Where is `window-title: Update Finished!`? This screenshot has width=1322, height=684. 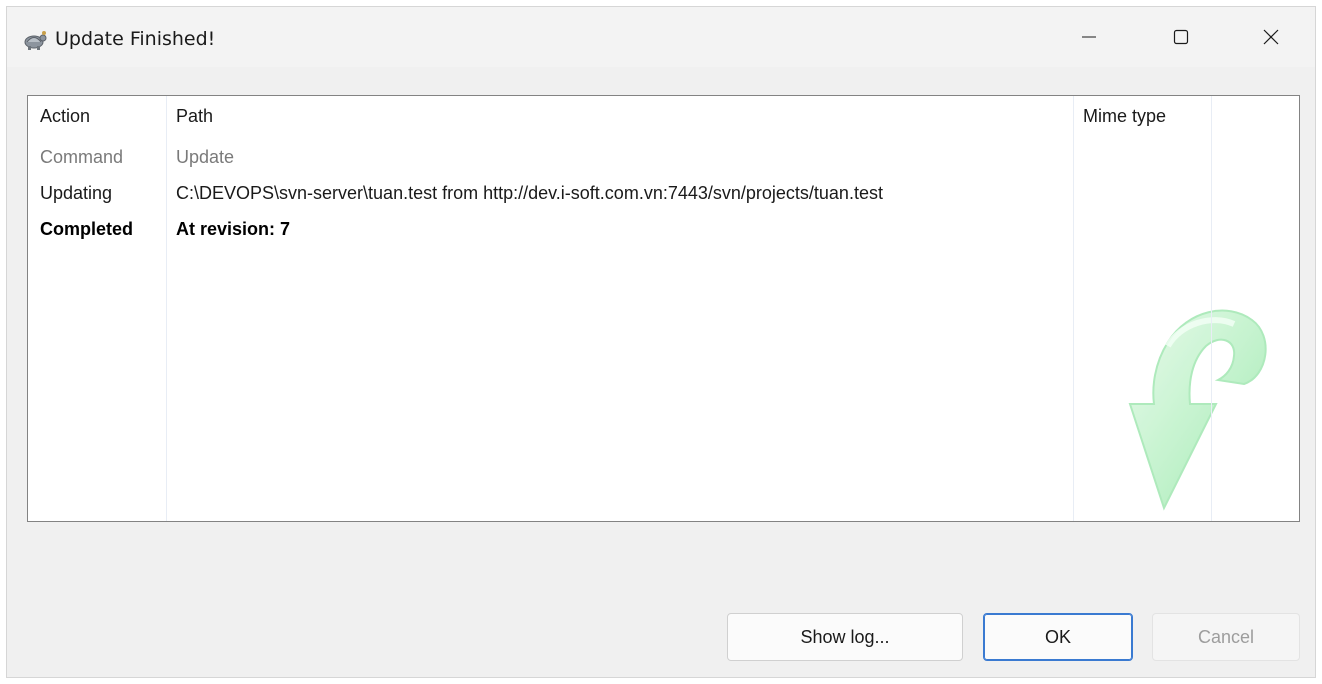 window-title: Update Finished! is located at coordinates (135, 39).